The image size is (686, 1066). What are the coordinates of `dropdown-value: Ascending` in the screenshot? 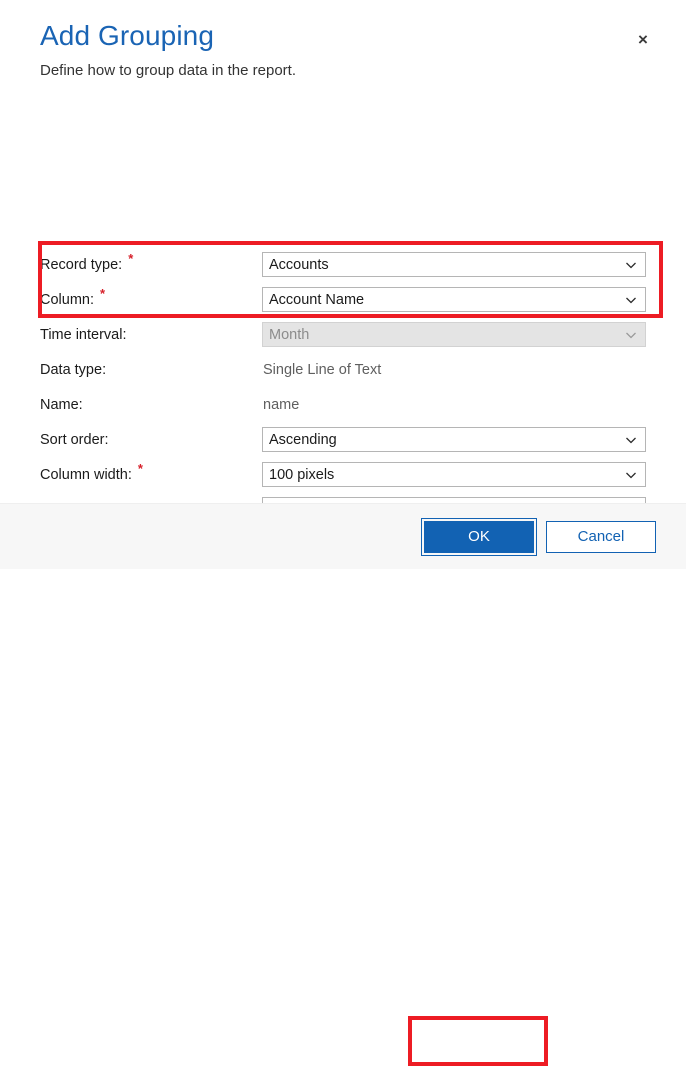 It's located at (303, 439).